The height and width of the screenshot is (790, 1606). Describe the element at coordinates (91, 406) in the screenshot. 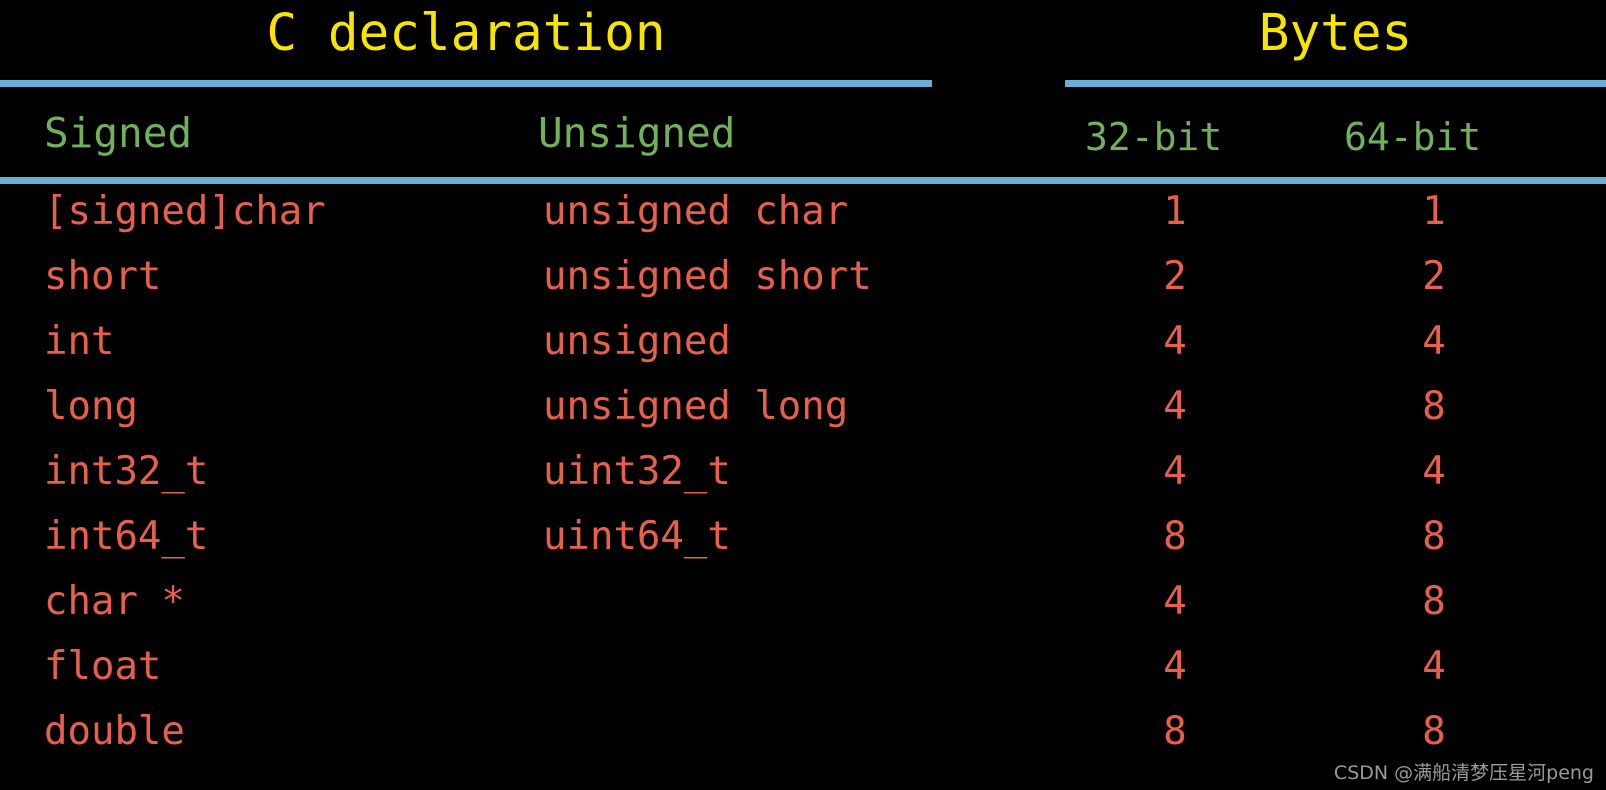

I see `cell-signed: long` at that location.